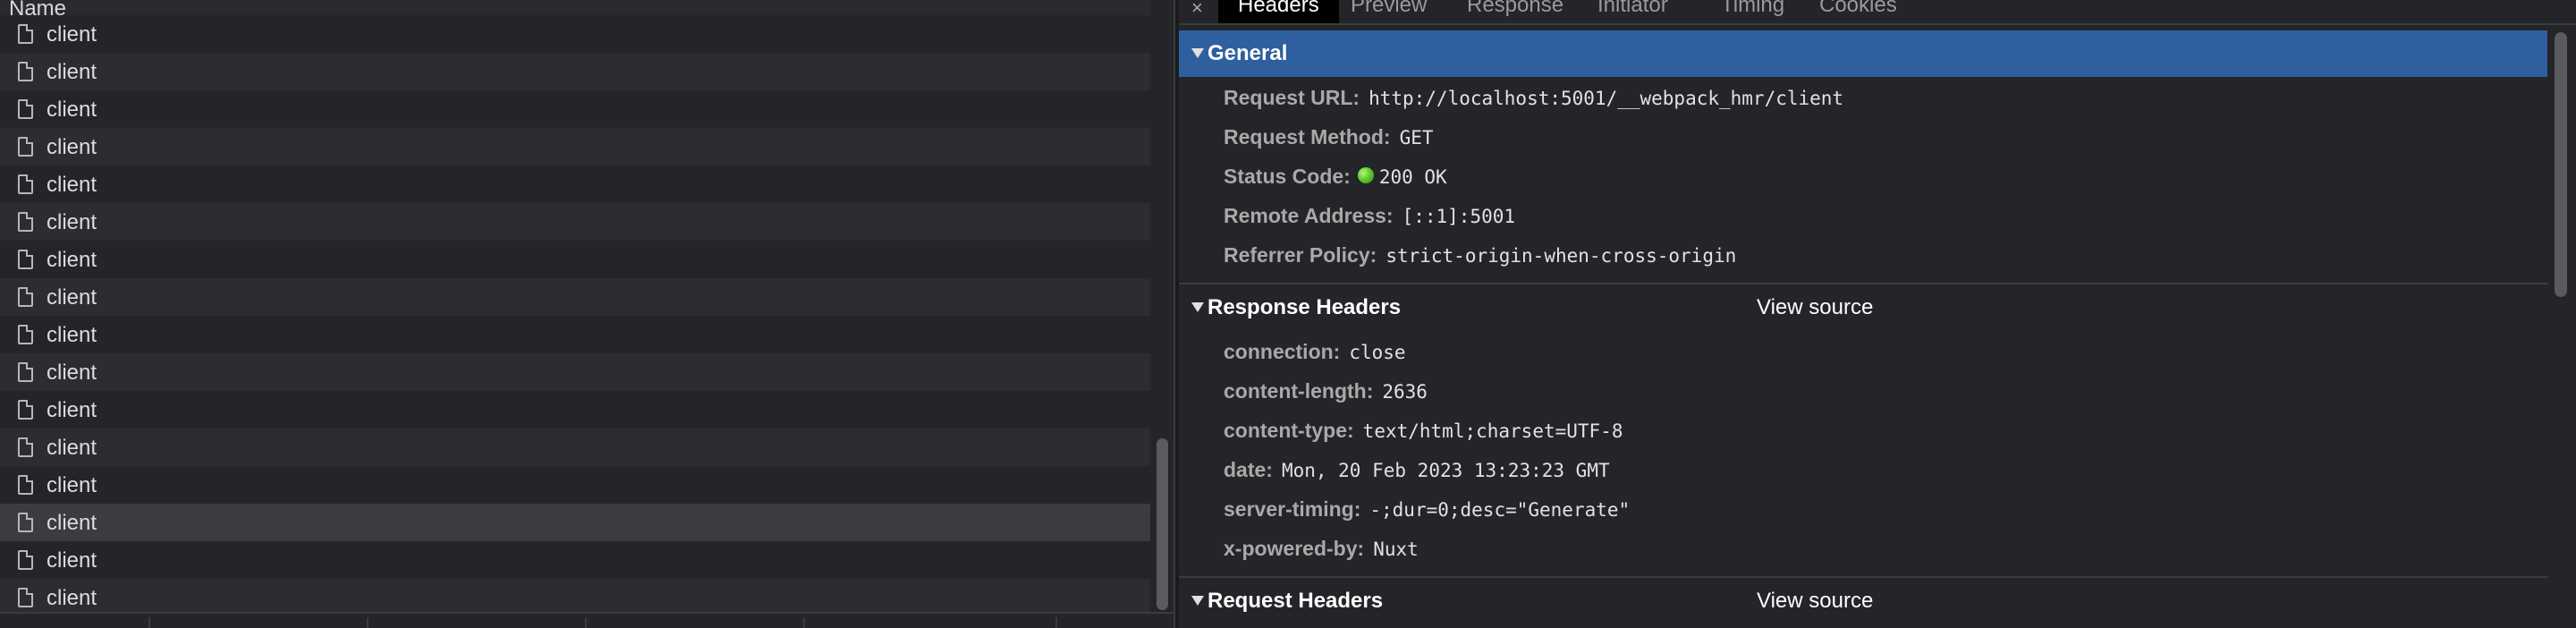  I want to click on request-method-key: Request Method:, so click(1307, 137).